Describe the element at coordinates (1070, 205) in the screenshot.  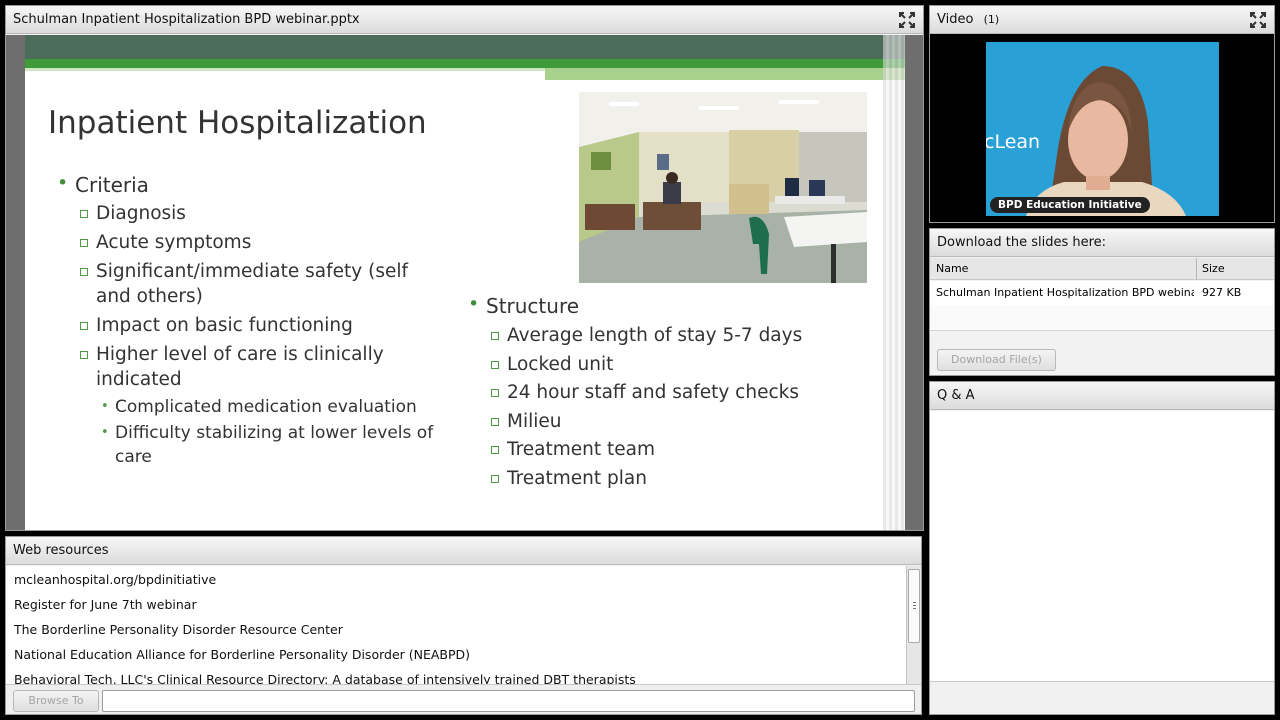
I see `video-name-tag: BPD Education Initiative` at that location.